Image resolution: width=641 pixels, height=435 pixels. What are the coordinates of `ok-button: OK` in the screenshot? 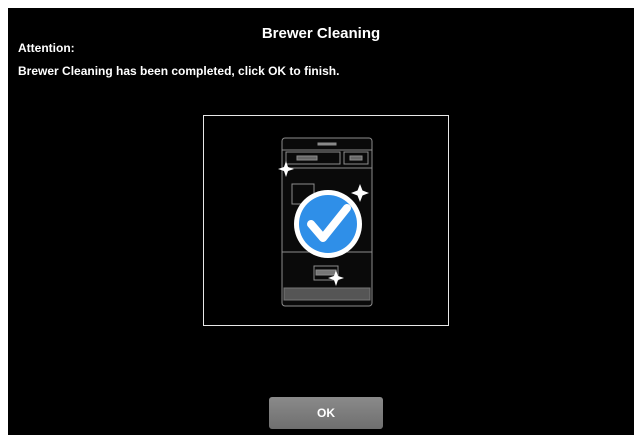 It's located at (326, 413).